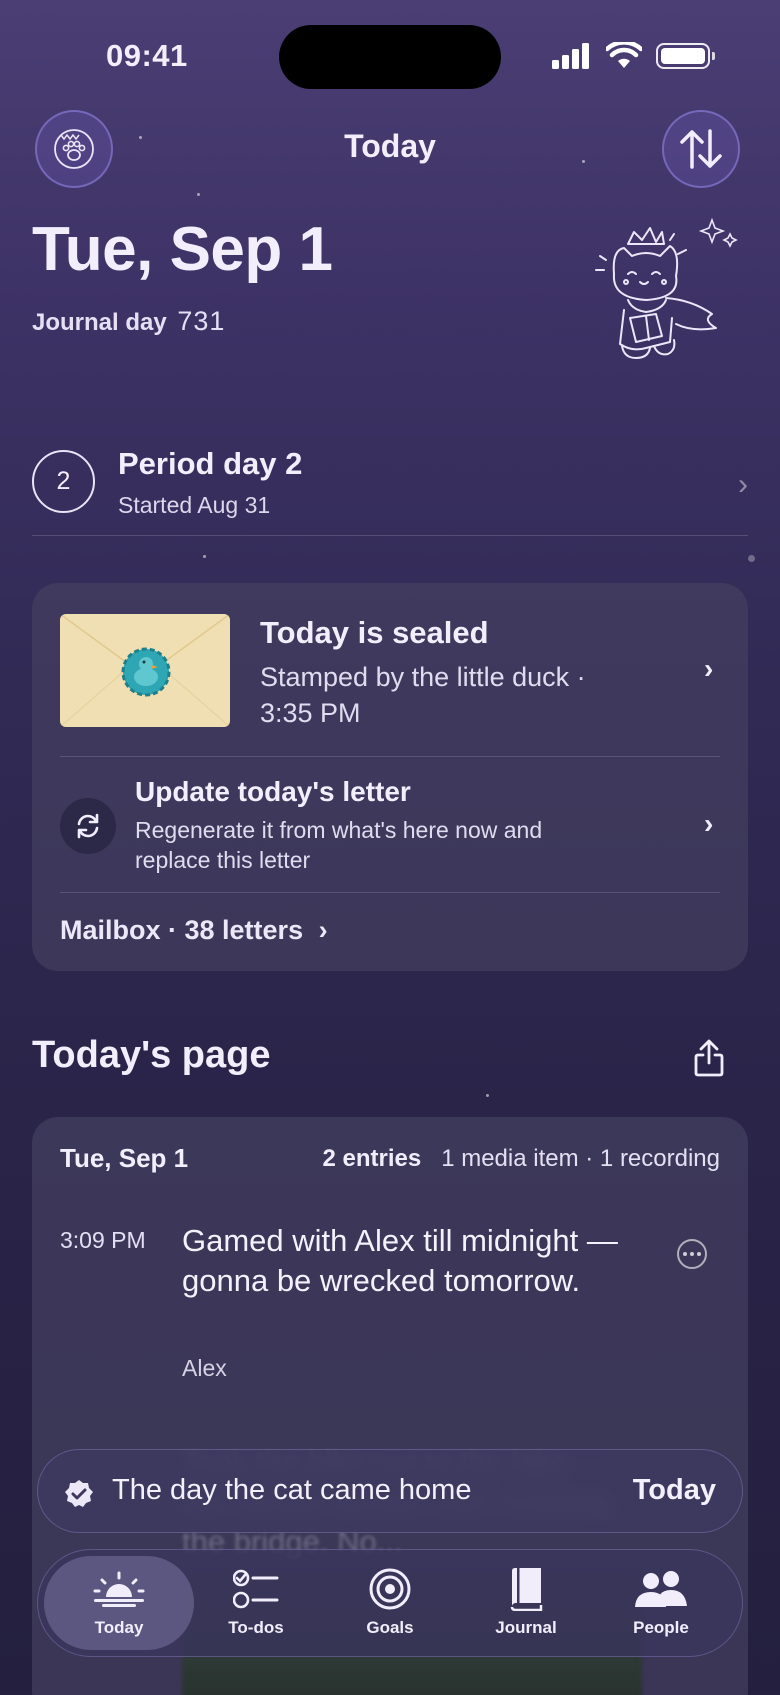 This screenshot has width=780, height=1695. What do you see at coordinates (256, 1627) in the screenshot?
I see `tab-label: To-dos` at bounding box center [256, 1627].